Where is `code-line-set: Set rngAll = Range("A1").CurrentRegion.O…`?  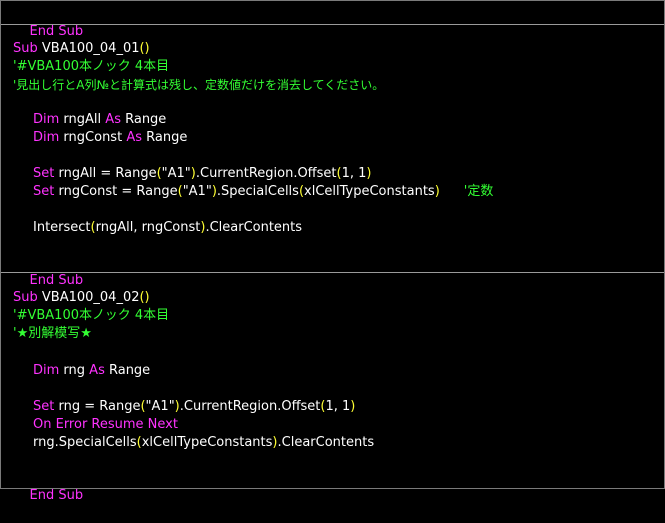
code-line-set: Set rngAll = Range("A1").CurrentRegion.O… is located at coordinates (202, 174).